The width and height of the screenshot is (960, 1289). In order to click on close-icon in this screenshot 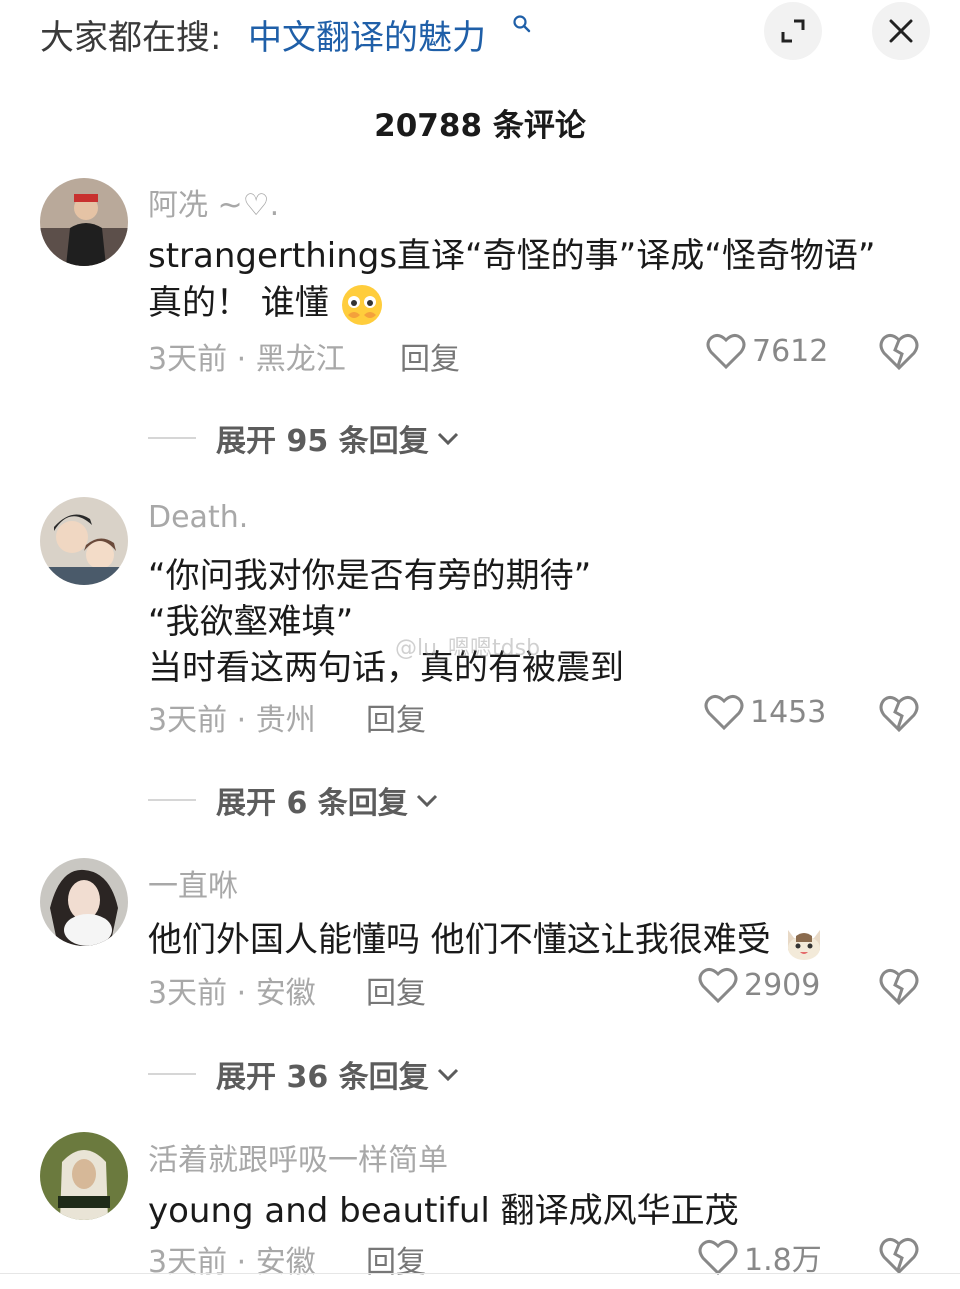, I will do `click(901, 31)`.